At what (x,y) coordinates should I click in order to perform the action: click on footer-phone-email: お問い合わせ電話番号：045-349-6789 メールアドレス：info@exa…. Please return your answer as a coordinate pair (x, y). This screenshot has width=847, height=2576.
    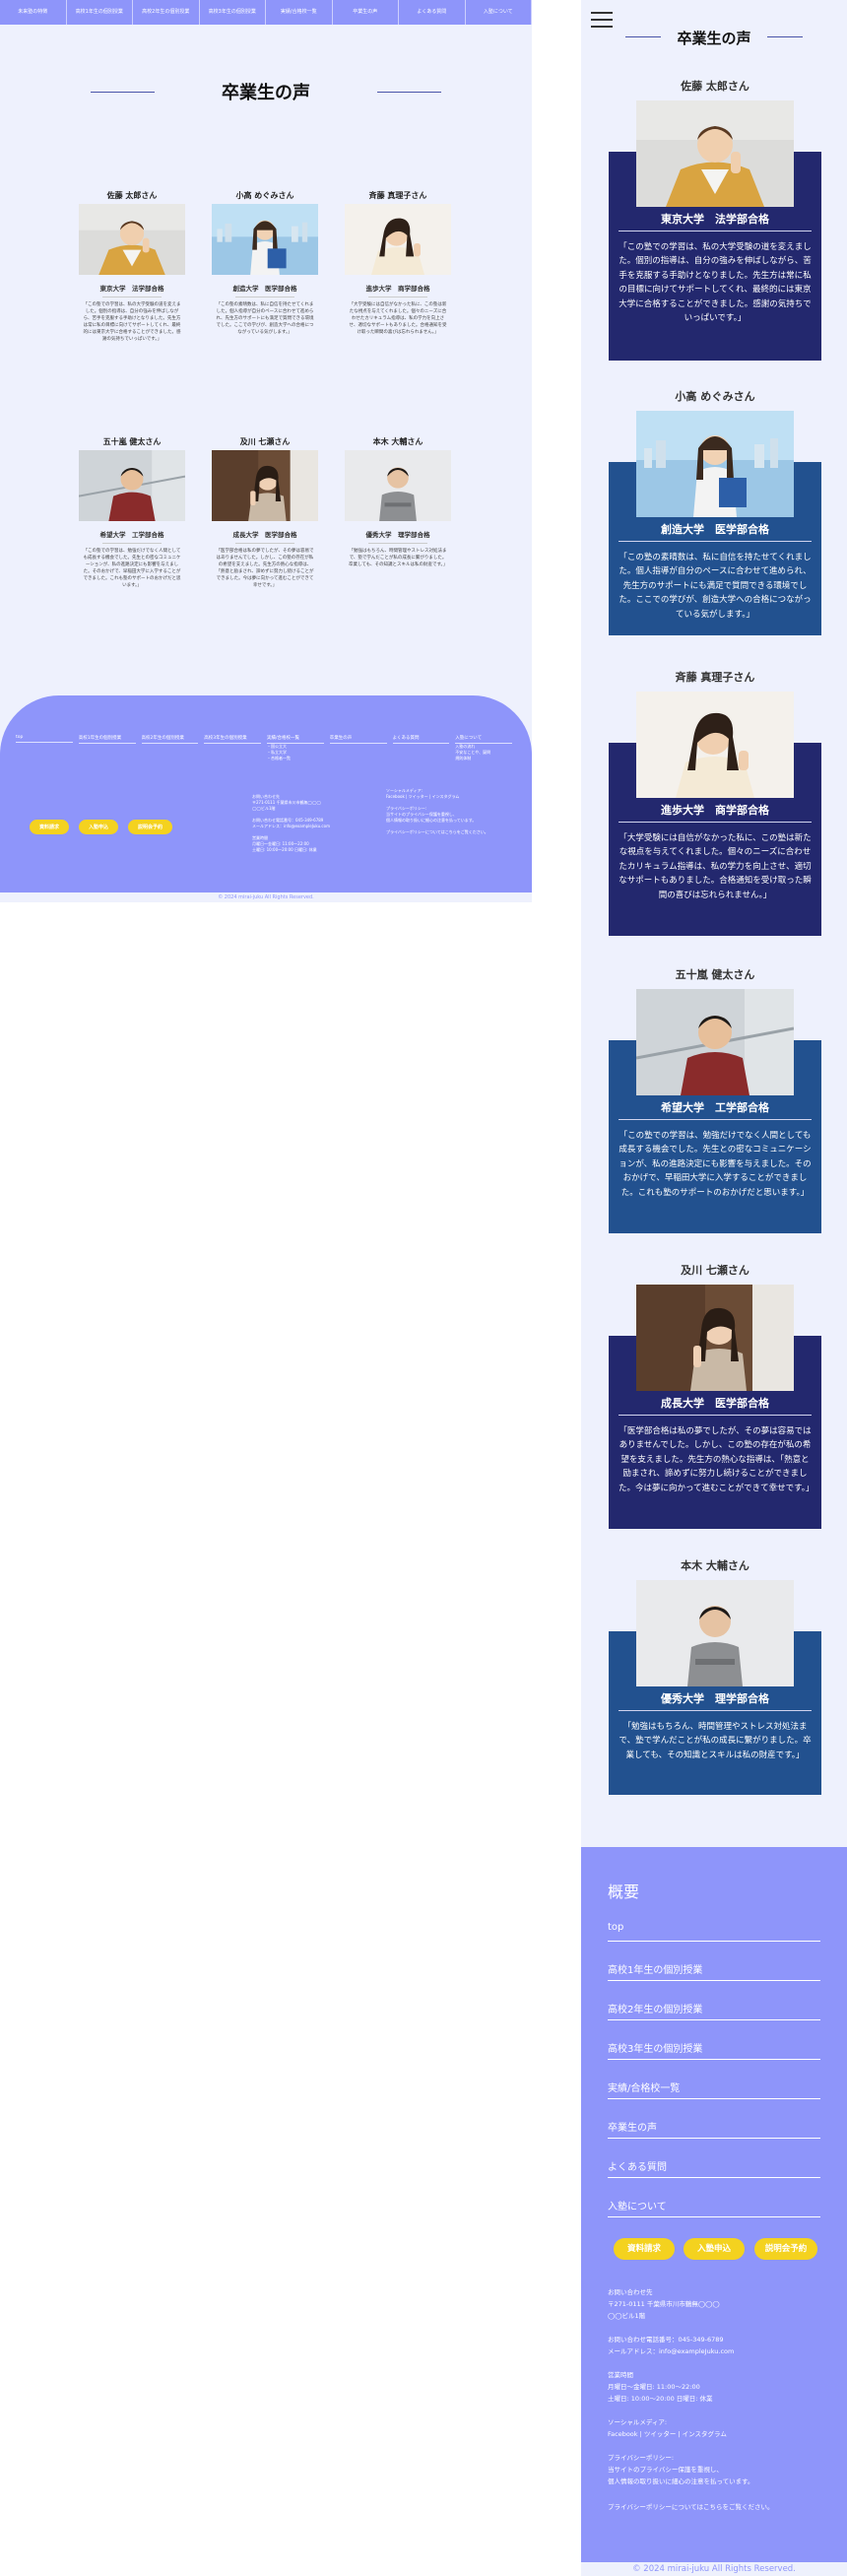
    Looking at the image, I should click on (716, 2346).